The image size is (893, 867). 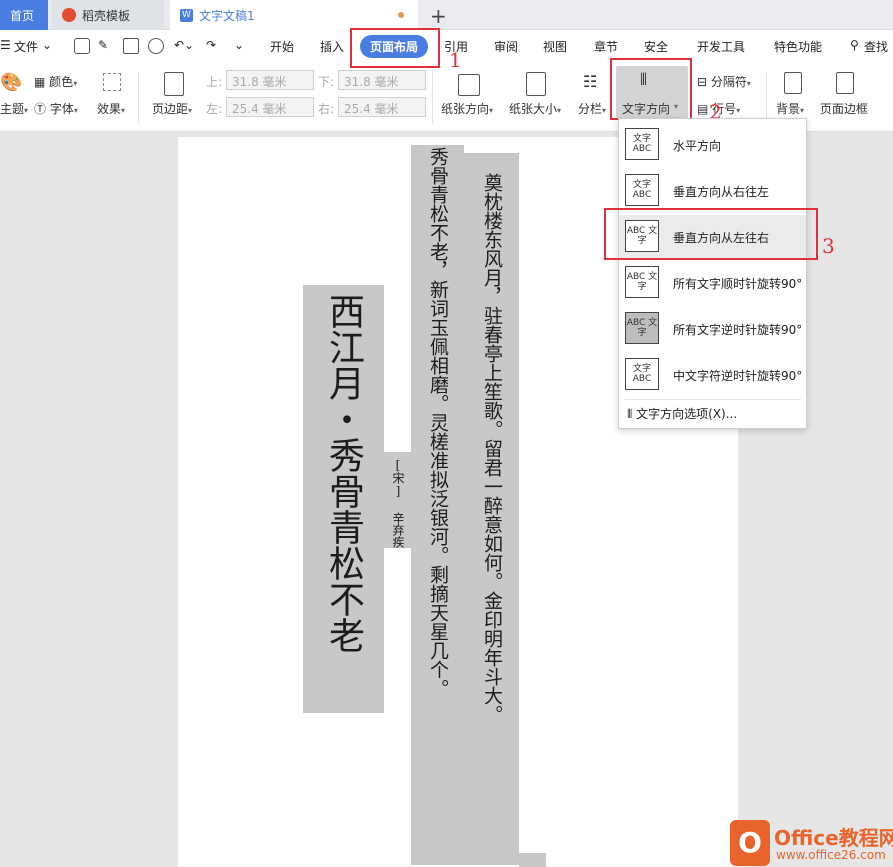 What do you see at coordinates (642, 374) in the screenshot?
I see `chinese-rotate-icon: 文字 ABC` at bounding box center [642, 374].